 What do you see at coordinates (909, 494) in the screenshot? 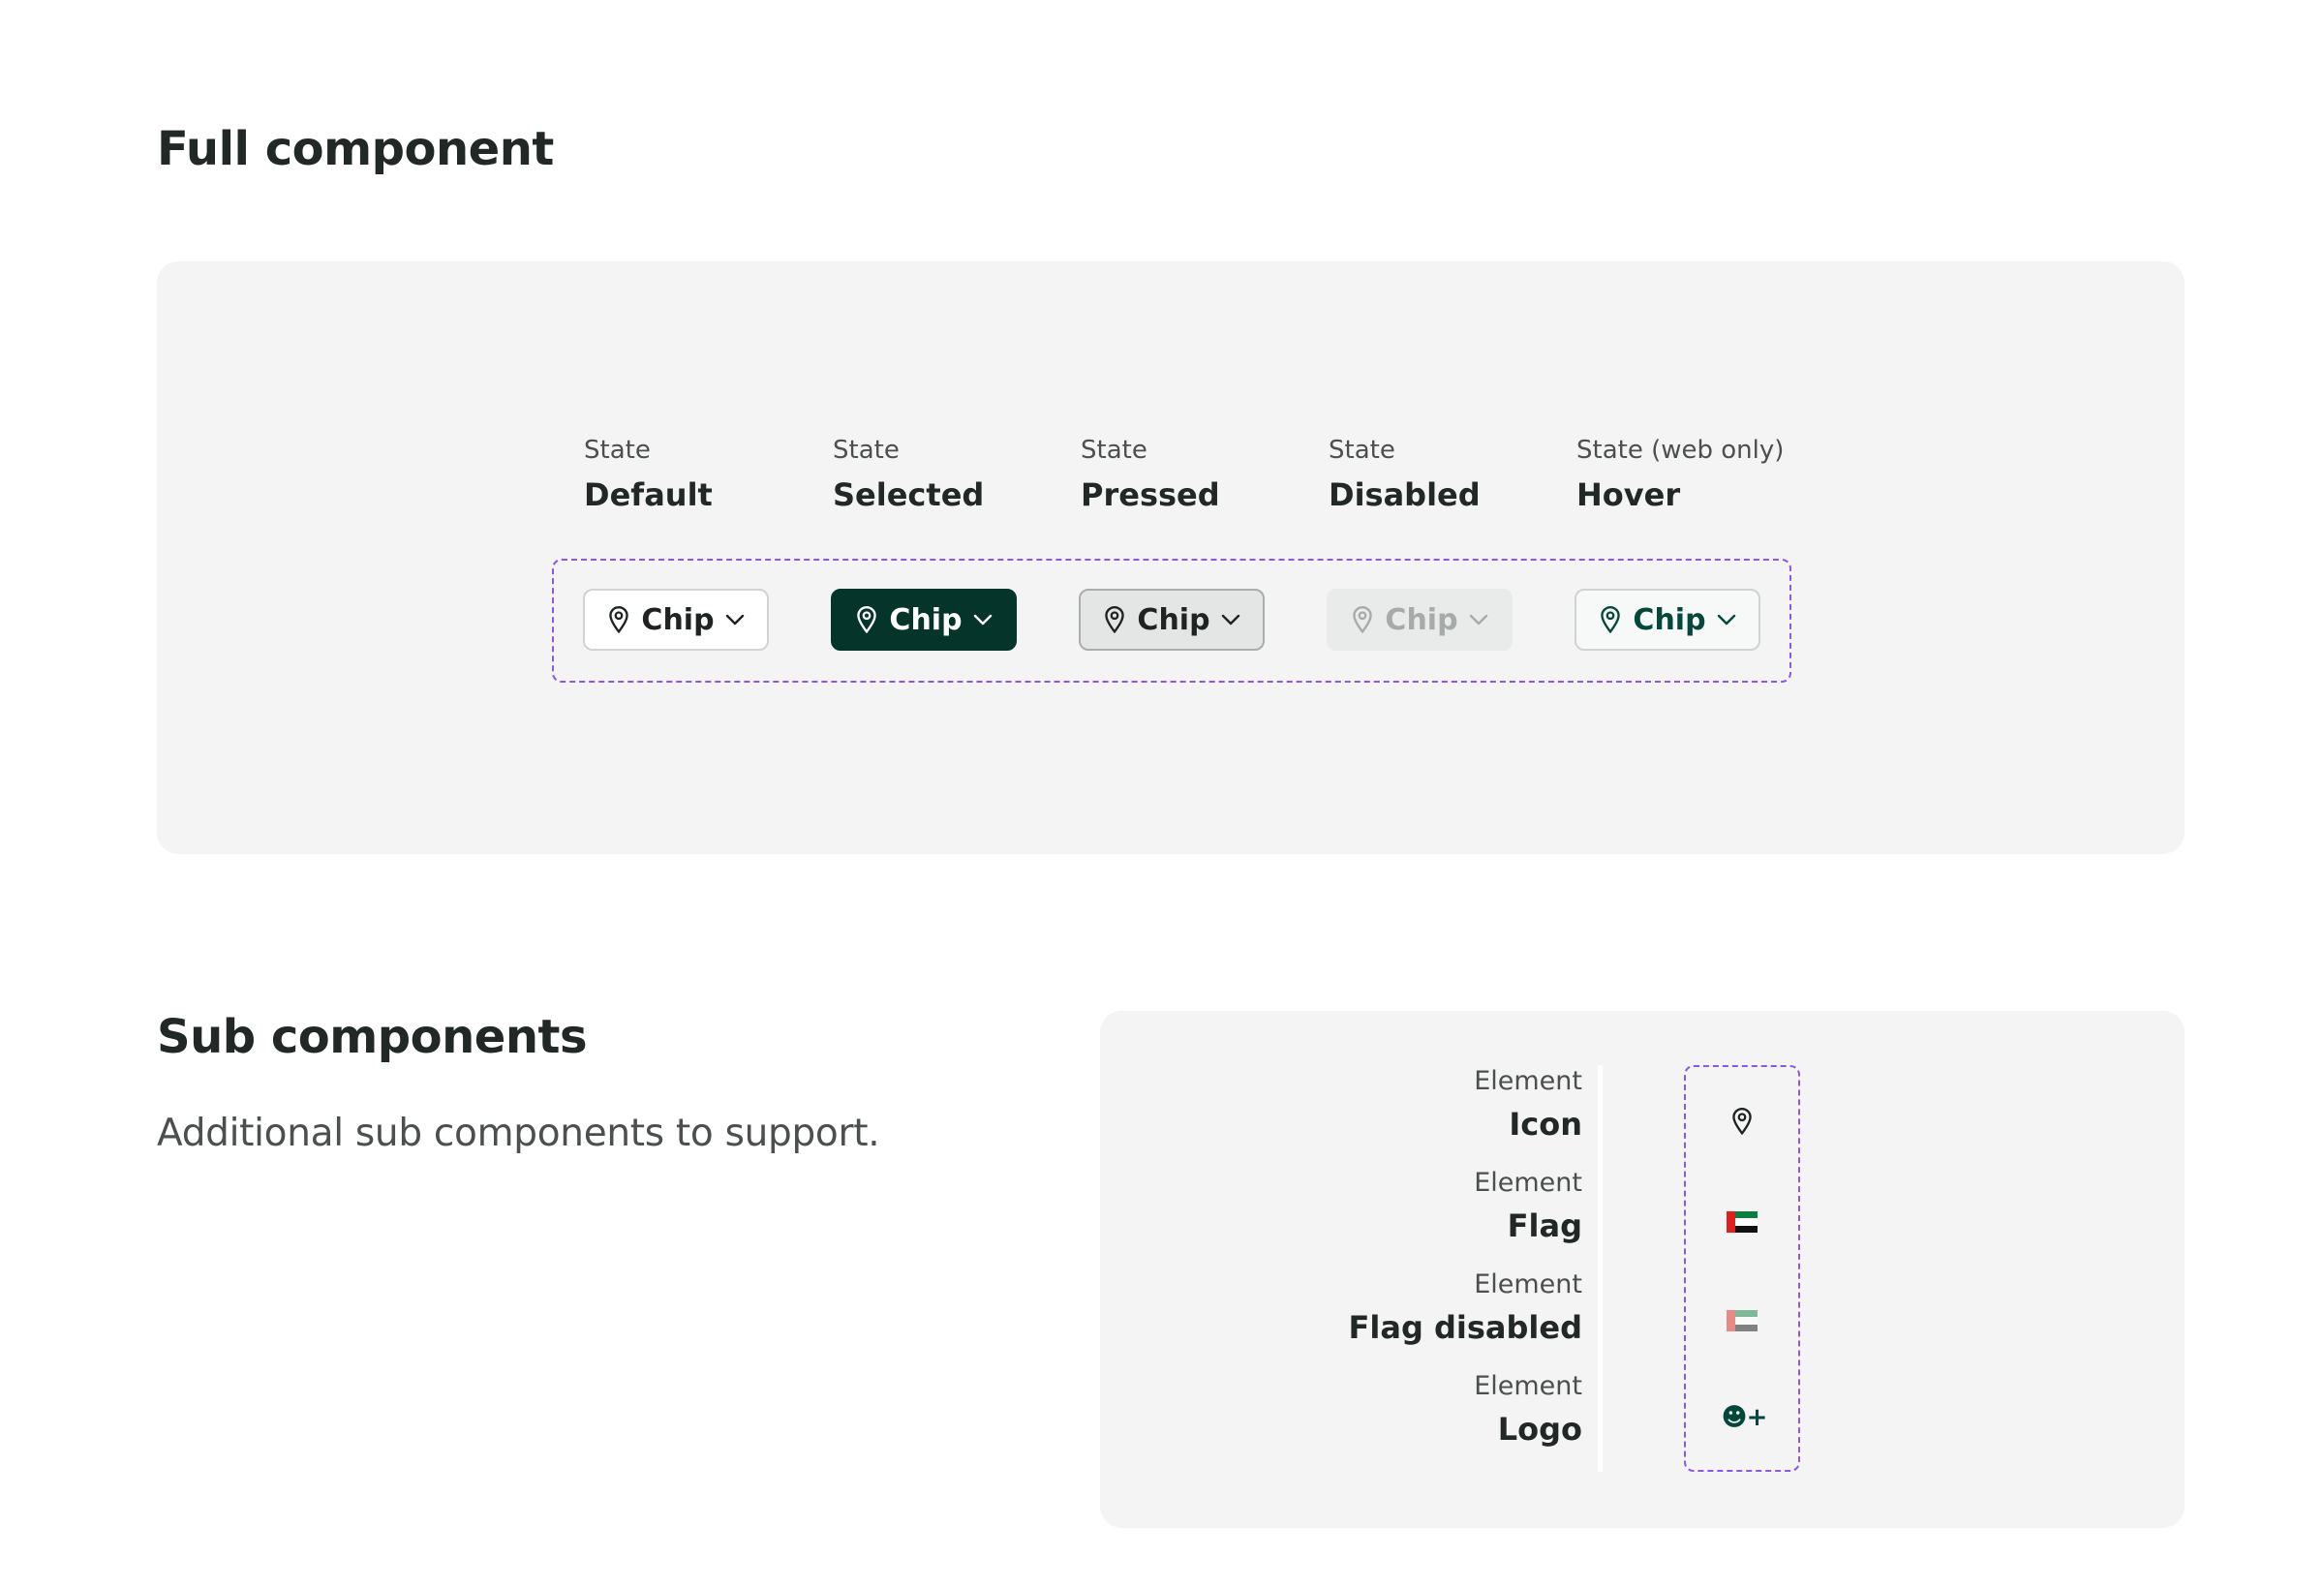
I see `state-name: Selected` at bounding box center [909, 494].